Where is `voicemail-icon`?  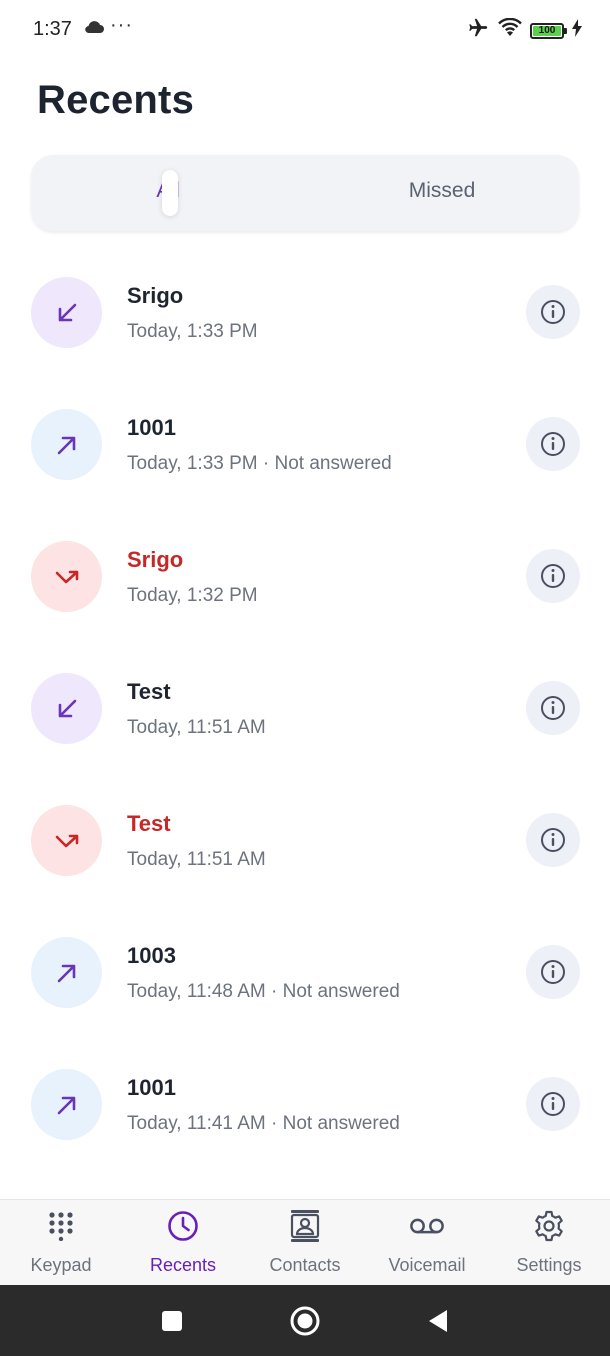
voicemail-icon is located at coordinates (427, 1226).